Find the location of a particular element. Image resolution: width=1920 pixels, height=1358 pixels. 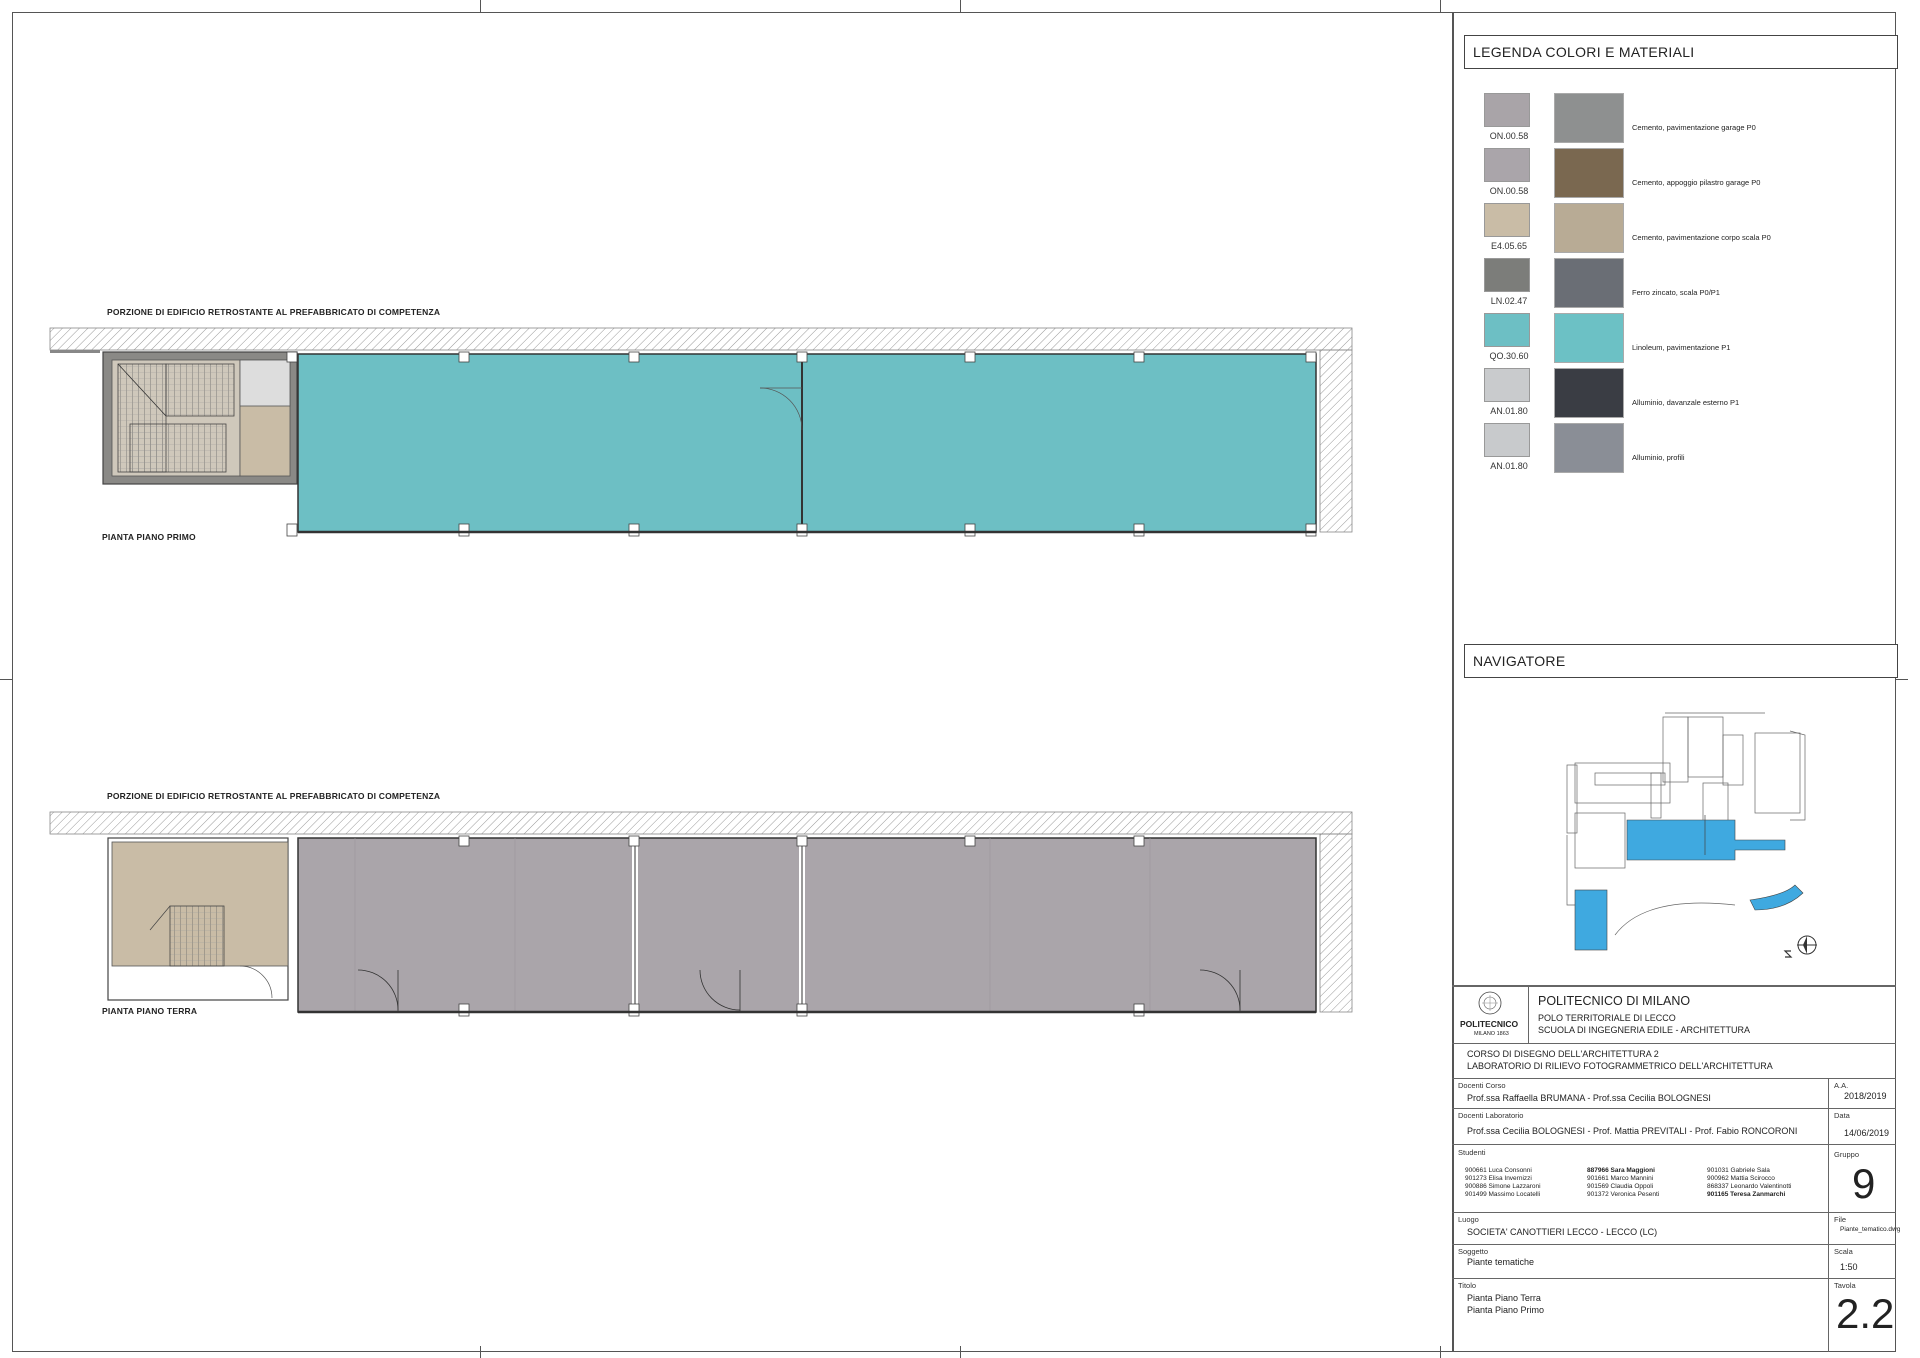

material-description: Cemento, pavimentazione garage P0 is located at coordinates (1694, 127).